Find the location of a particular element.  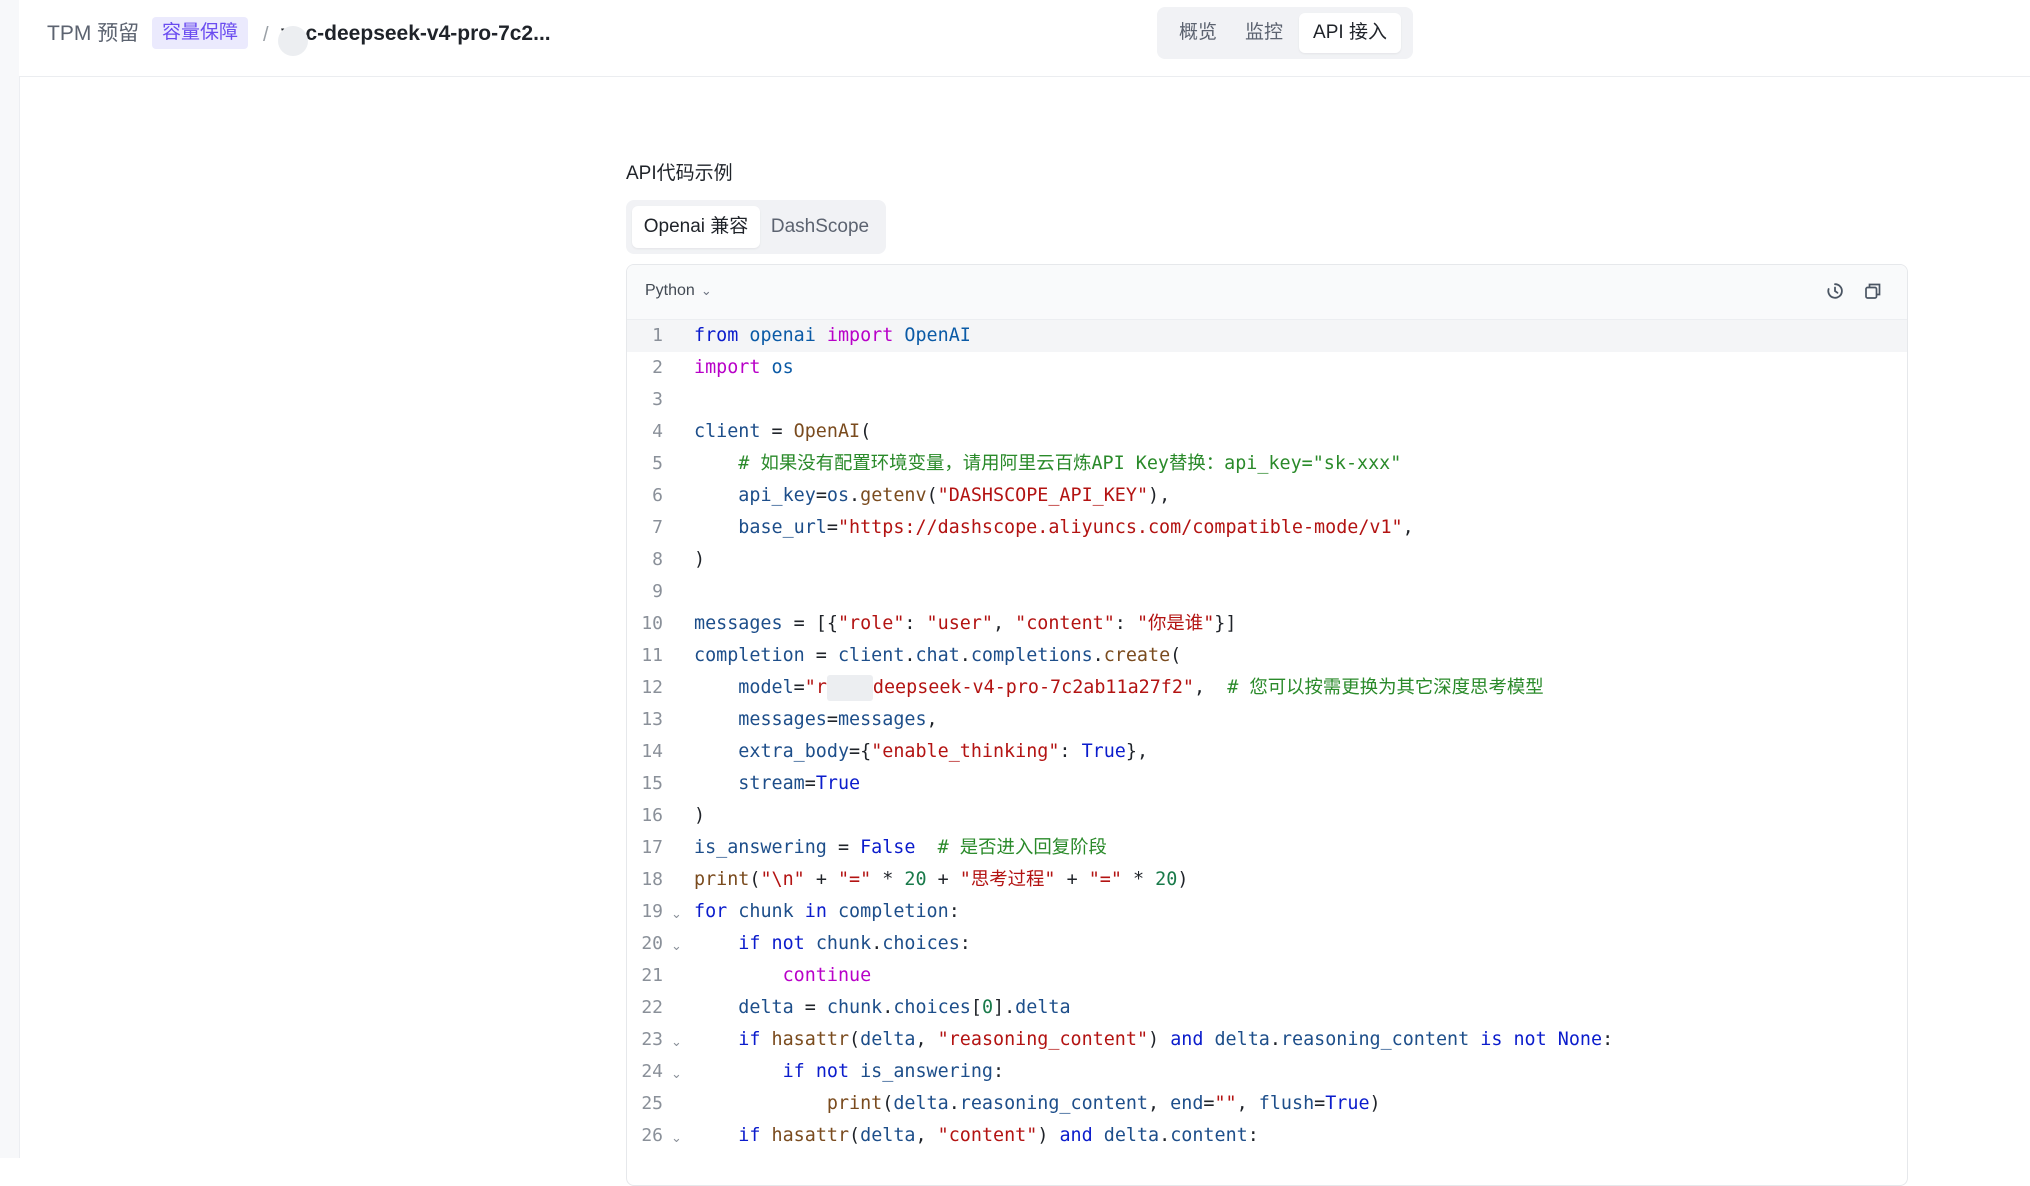

code-token: ={ is located at coordinates (860, 751).